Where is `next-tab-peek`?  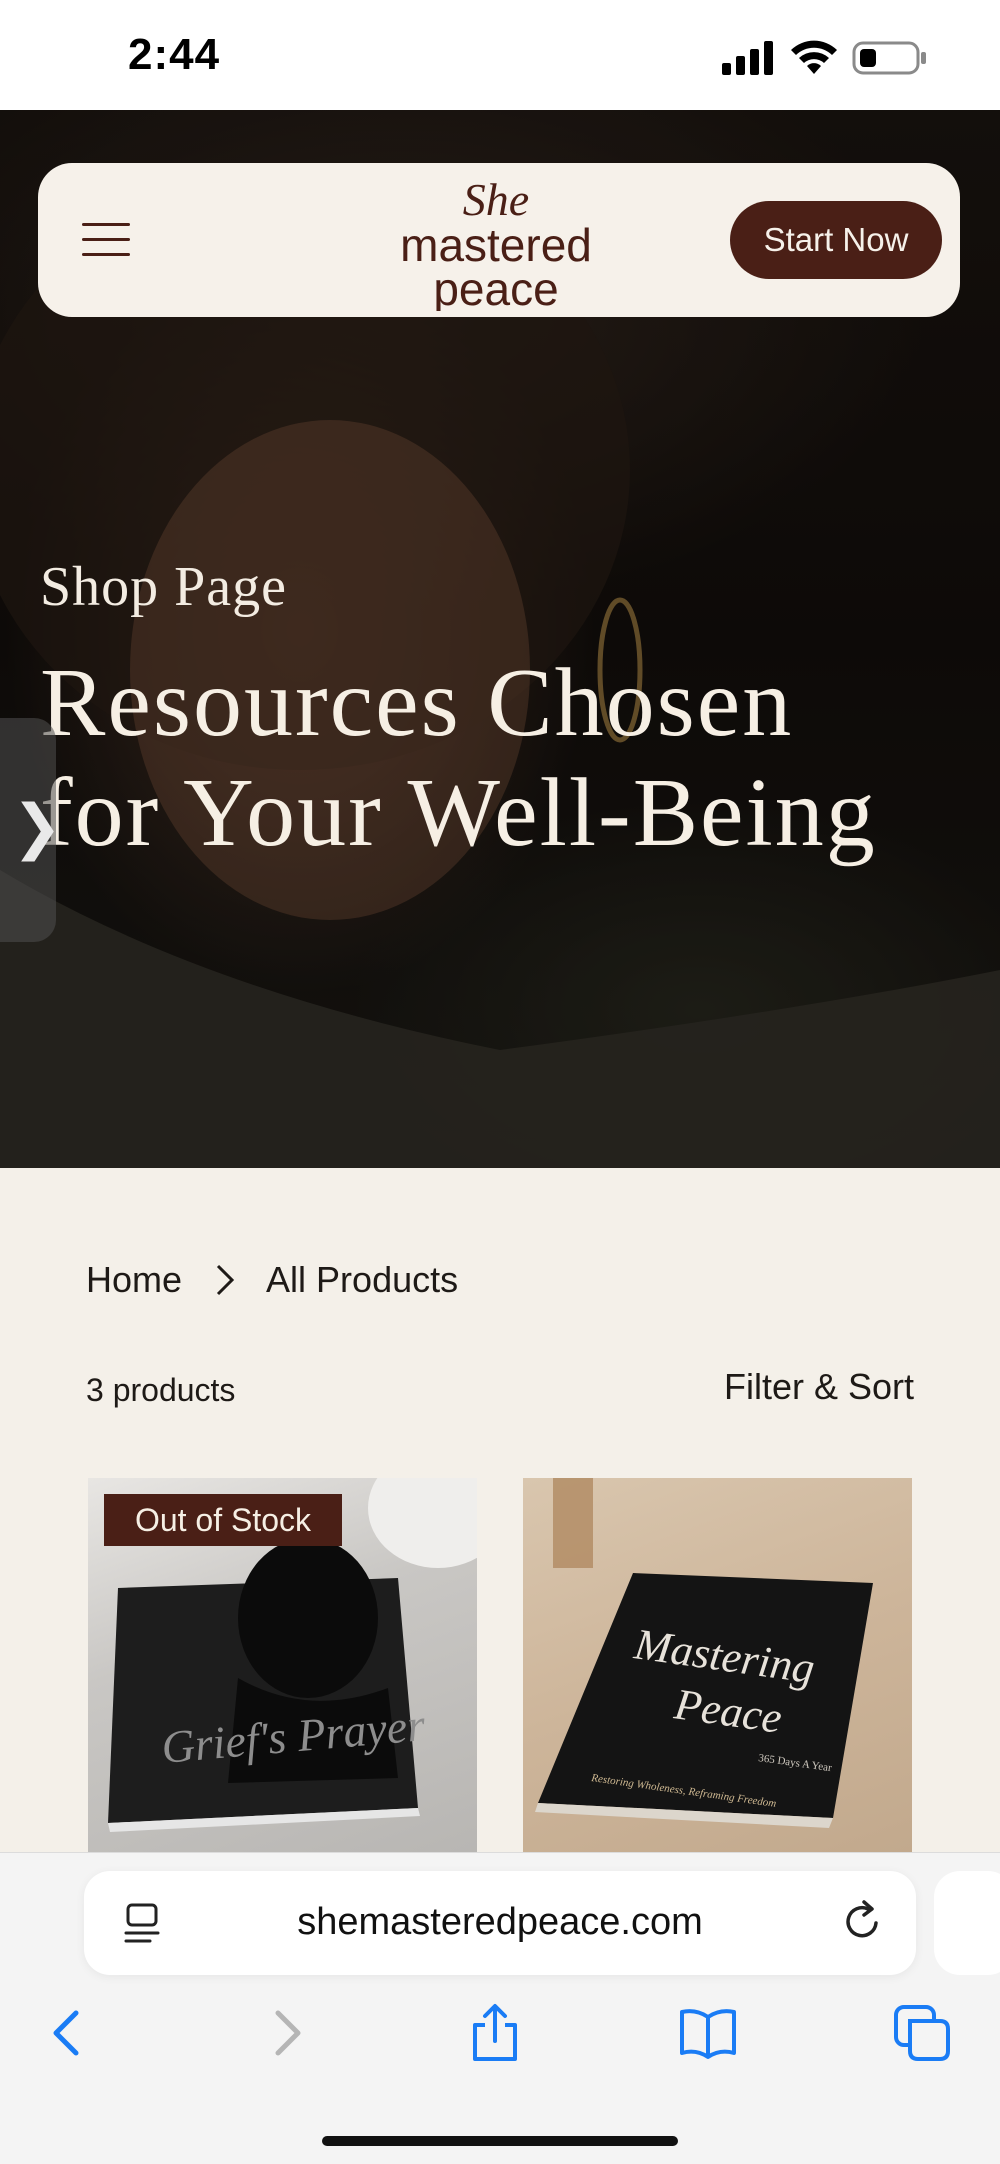 next-tab-peek is located at coordinates (967, 1923).